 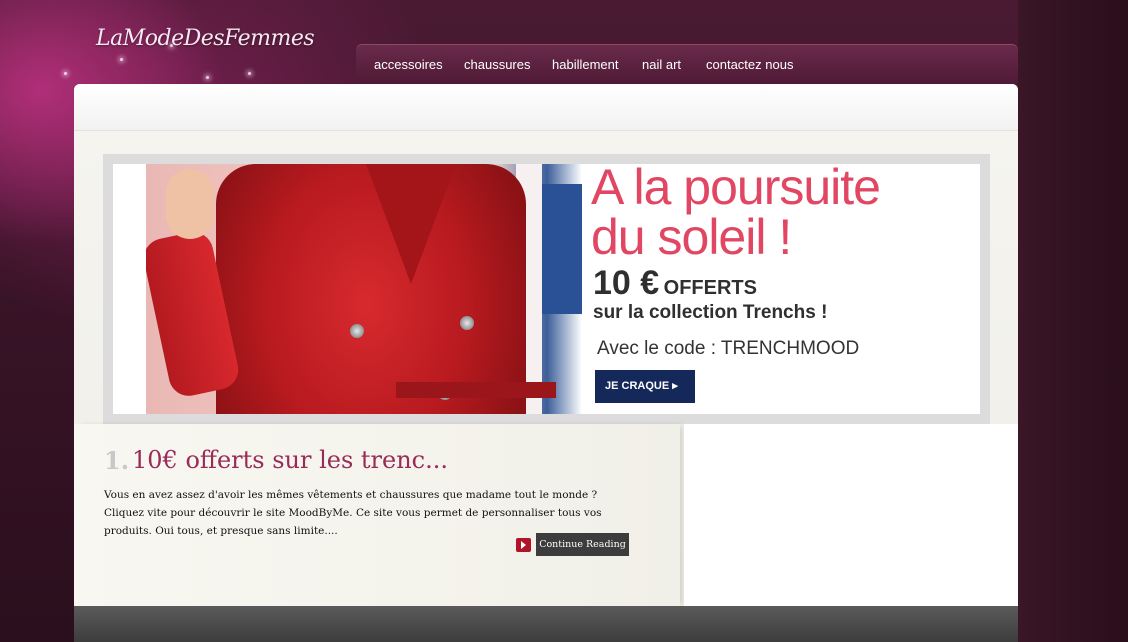 What do you see at coordinates (851, 515) in the screenshot?
I see `sidebar` at bounding box center [851, 515].